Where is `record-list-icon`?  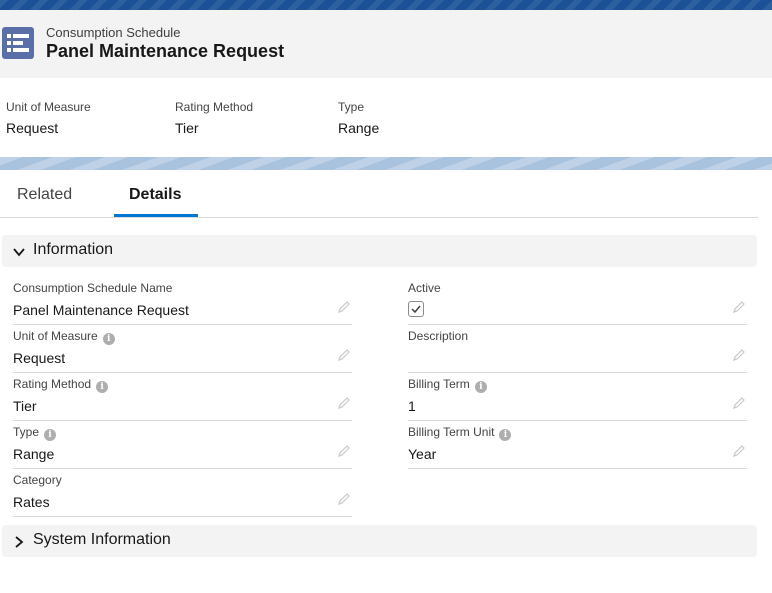
record-list-icon is located at coordinates (18, 43).